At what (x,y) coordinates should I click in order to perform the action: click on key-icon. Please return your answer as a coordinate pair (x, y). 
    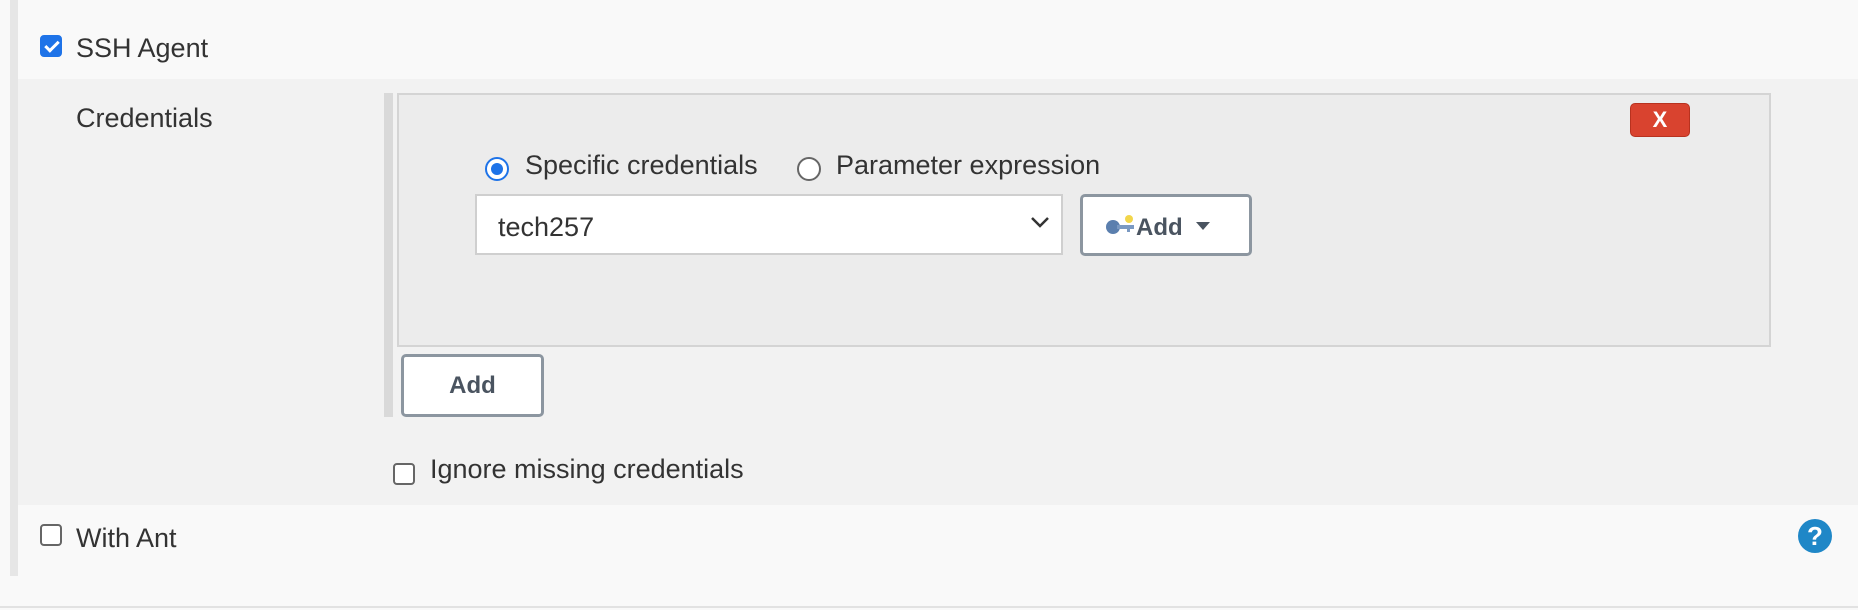
    Looking at the image, I should click on (1120, 224).